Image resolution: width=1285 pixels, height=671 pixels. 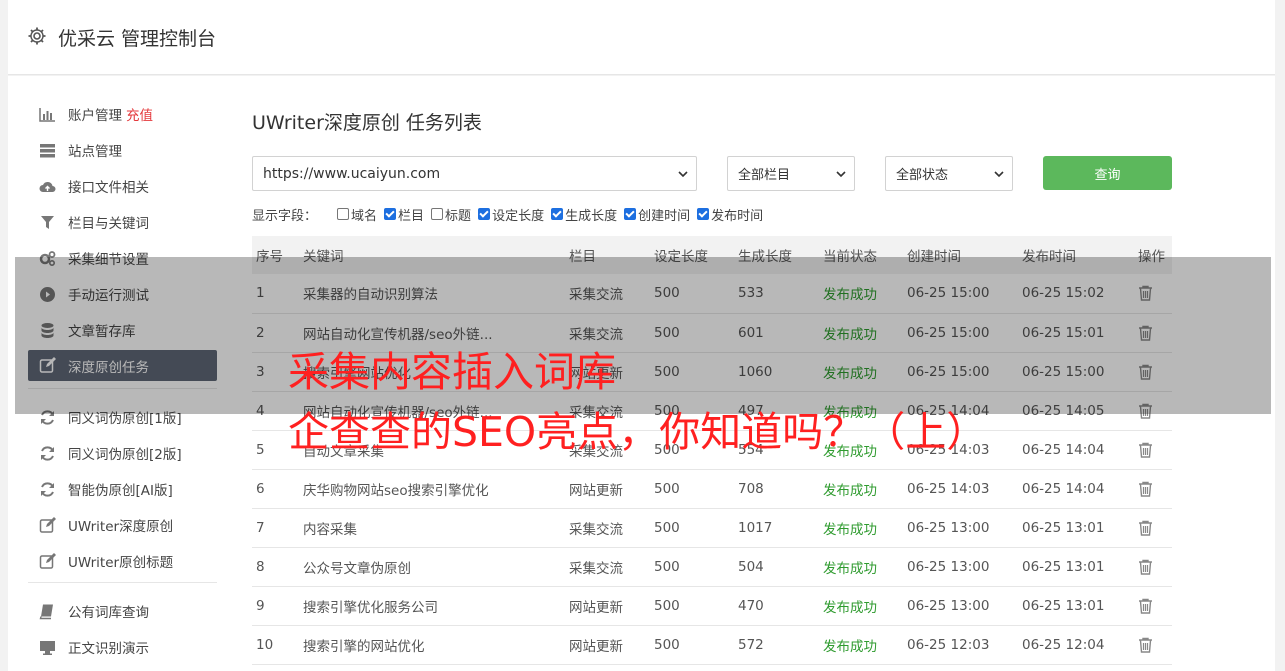 I want to click on filter-icon, so click(x=47, y=222).